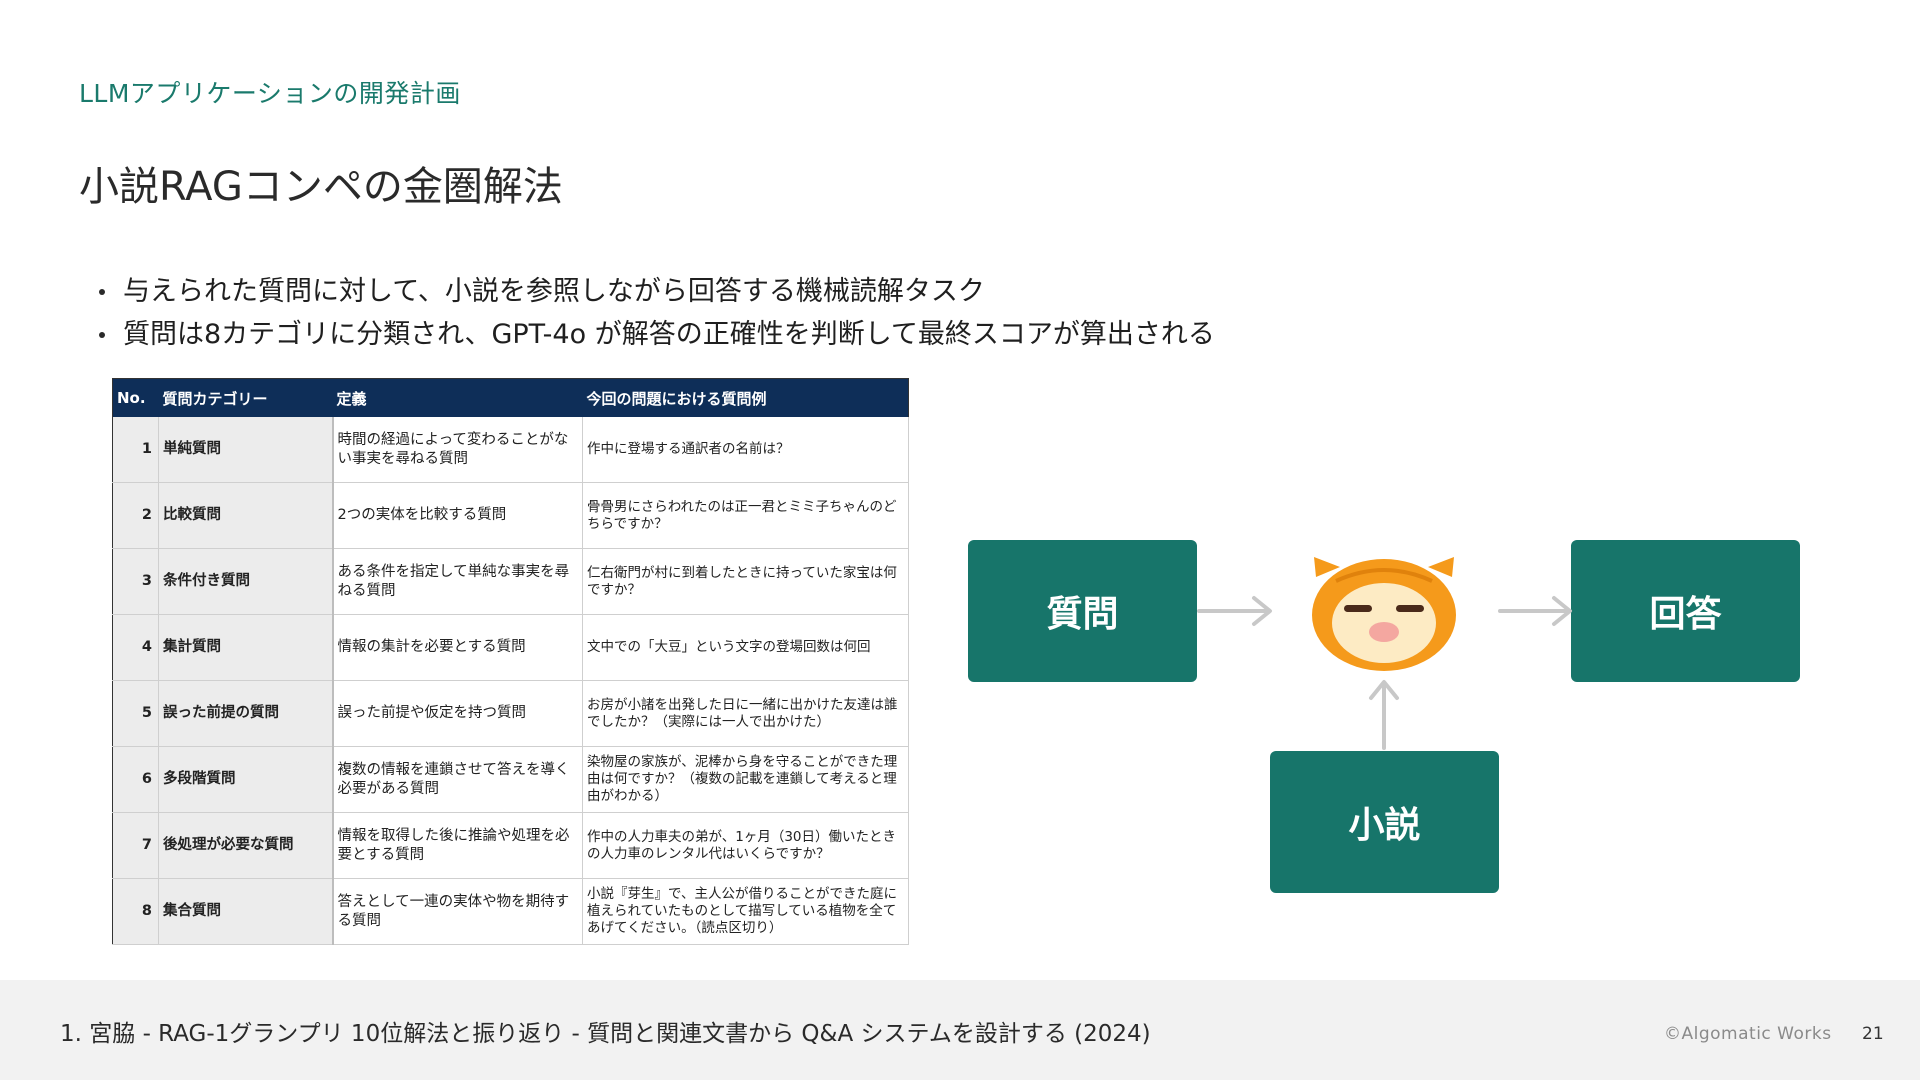 The height and width of the screenshot is (1080, 1920). What do you see at coordinates (1234, 611) in the screenshot?
I see `arrow-question-to-mascot` at bounding box center [1234, 611].